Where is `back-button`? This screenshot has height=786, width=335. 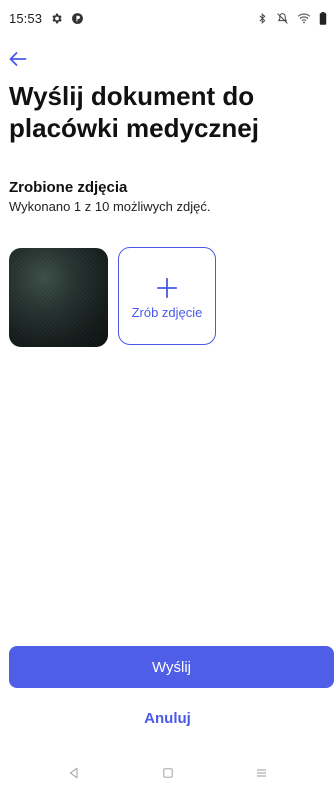 back-button is located at coordinates (18, 59).